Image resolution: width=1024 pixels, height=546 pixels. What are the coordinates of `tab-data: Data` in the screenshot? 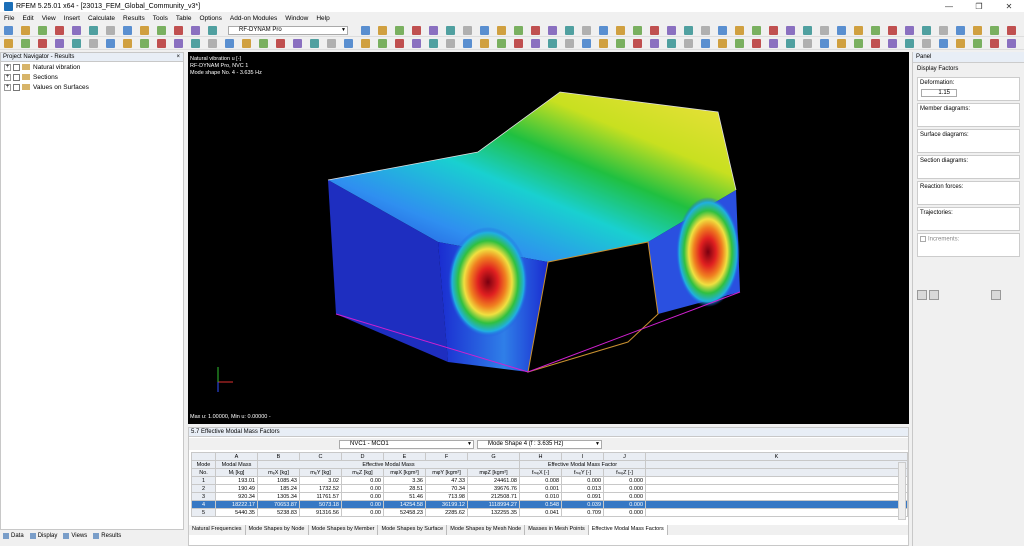 It's located at (13, 535).